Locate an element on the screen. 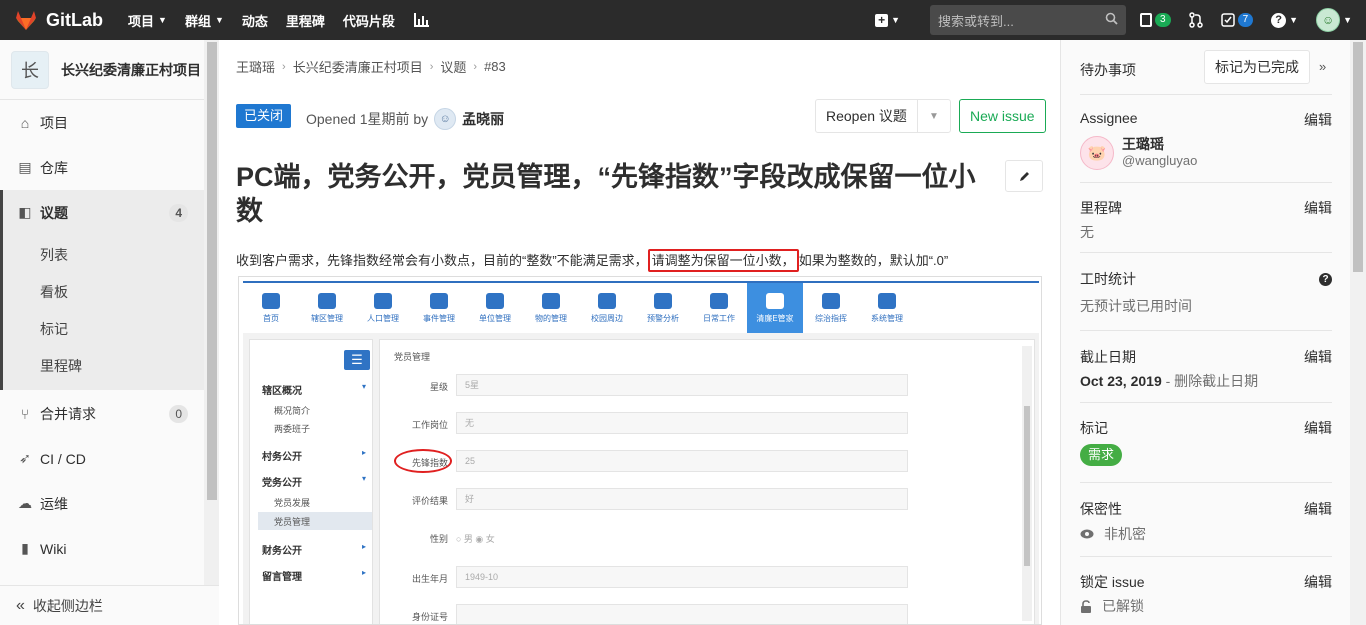  assignee-block: Assignee 编辑 🐷 王璐瑶 @wangluyao is located at coordinates (1206, 139).